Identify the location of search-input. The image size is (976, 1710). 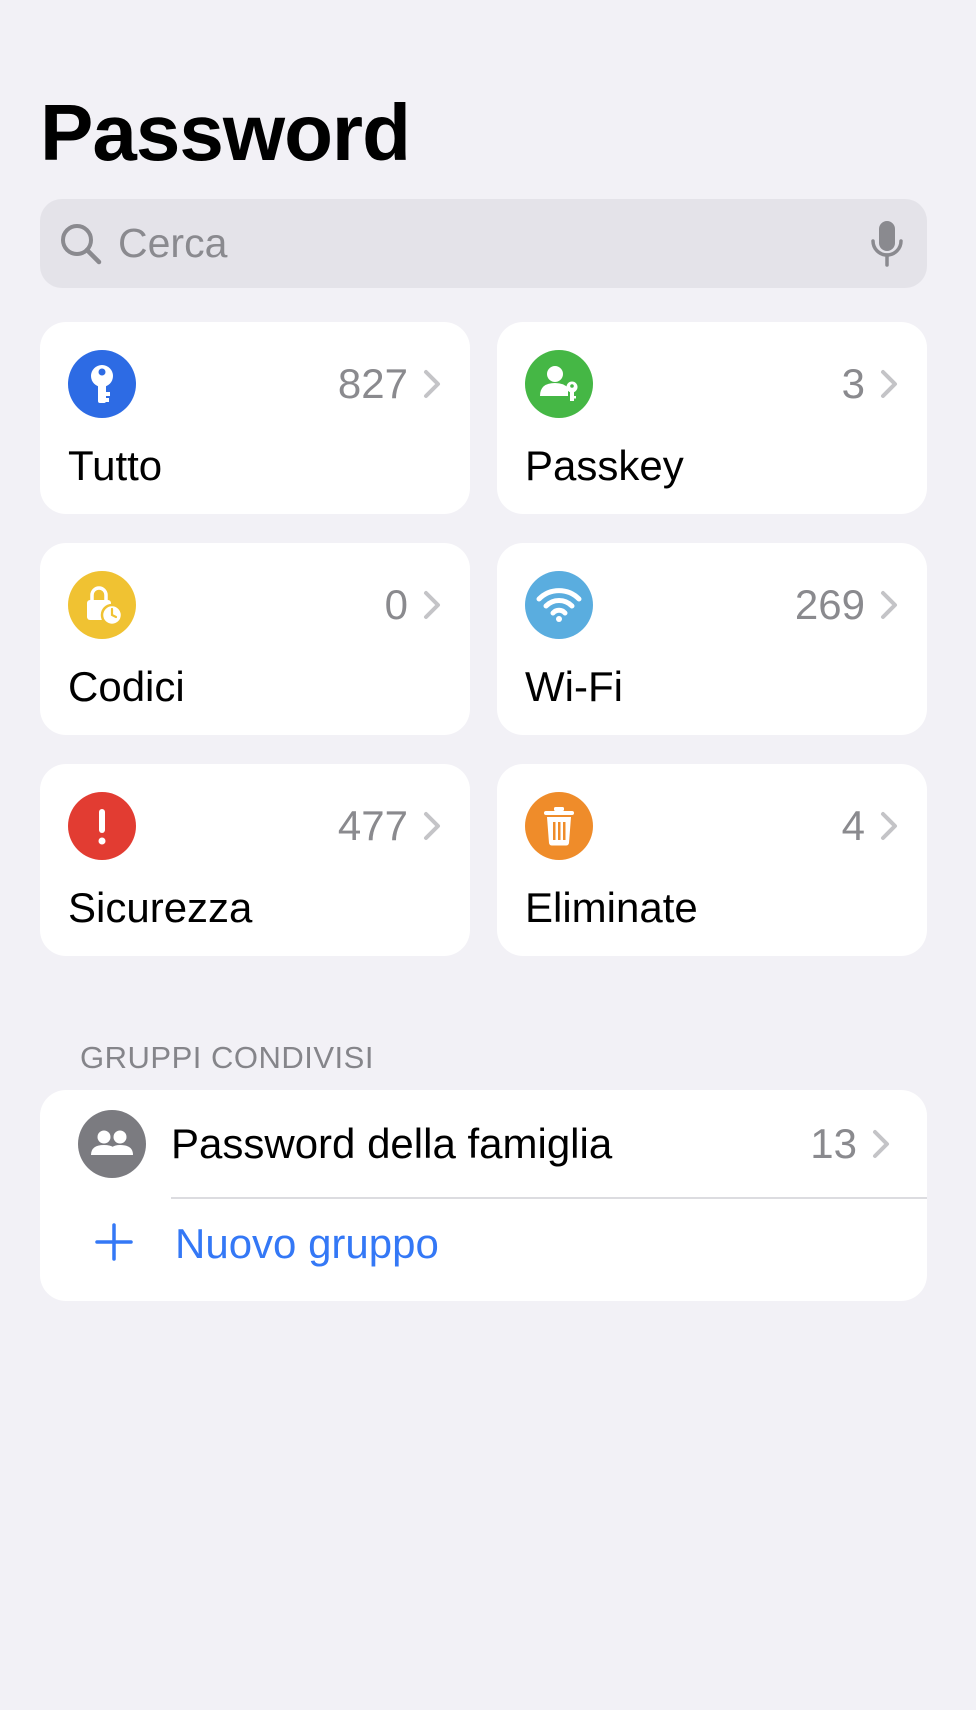
(468, 243).